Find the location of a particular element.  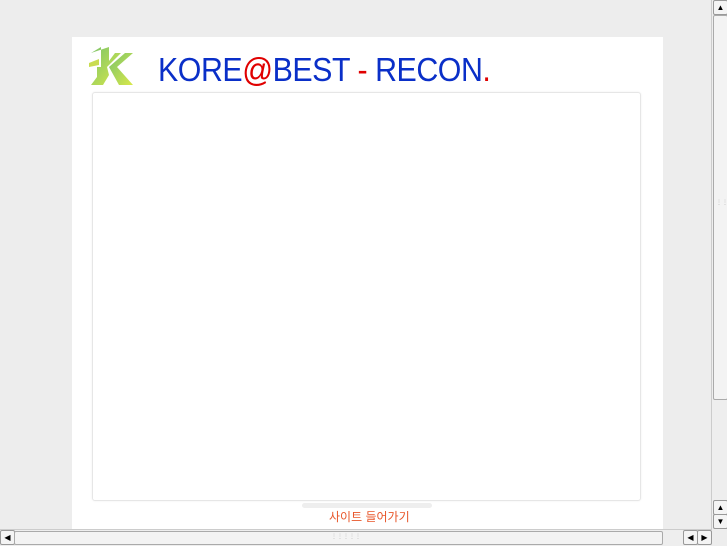

title-at: @ is located at coordinates (257, 69).